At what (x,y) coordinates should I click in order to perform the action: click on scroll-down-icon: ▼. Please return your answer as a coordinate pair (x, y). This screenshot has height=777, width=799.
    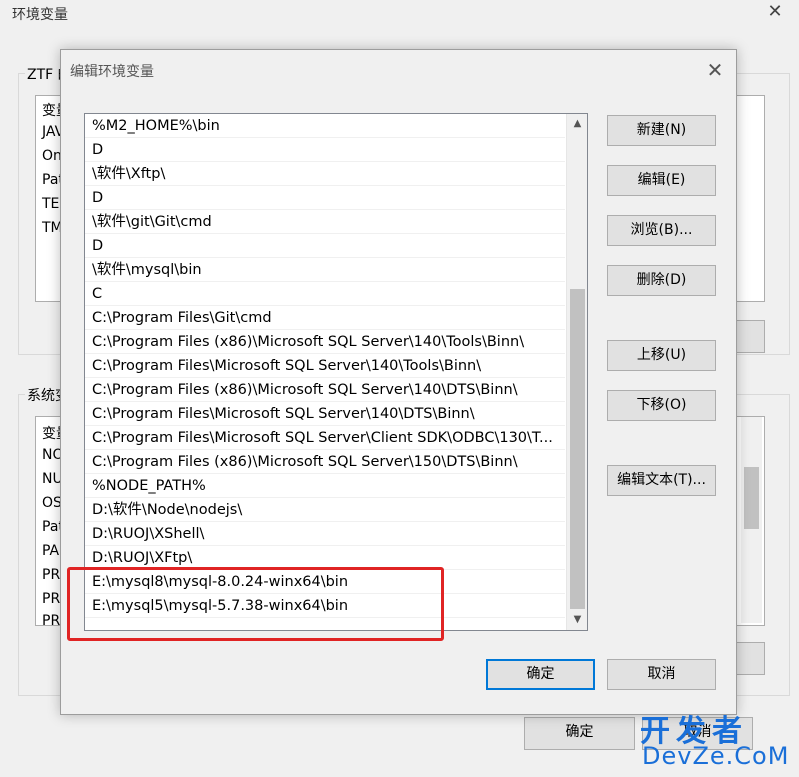
    Looking at the image, I should click on (577, 620).